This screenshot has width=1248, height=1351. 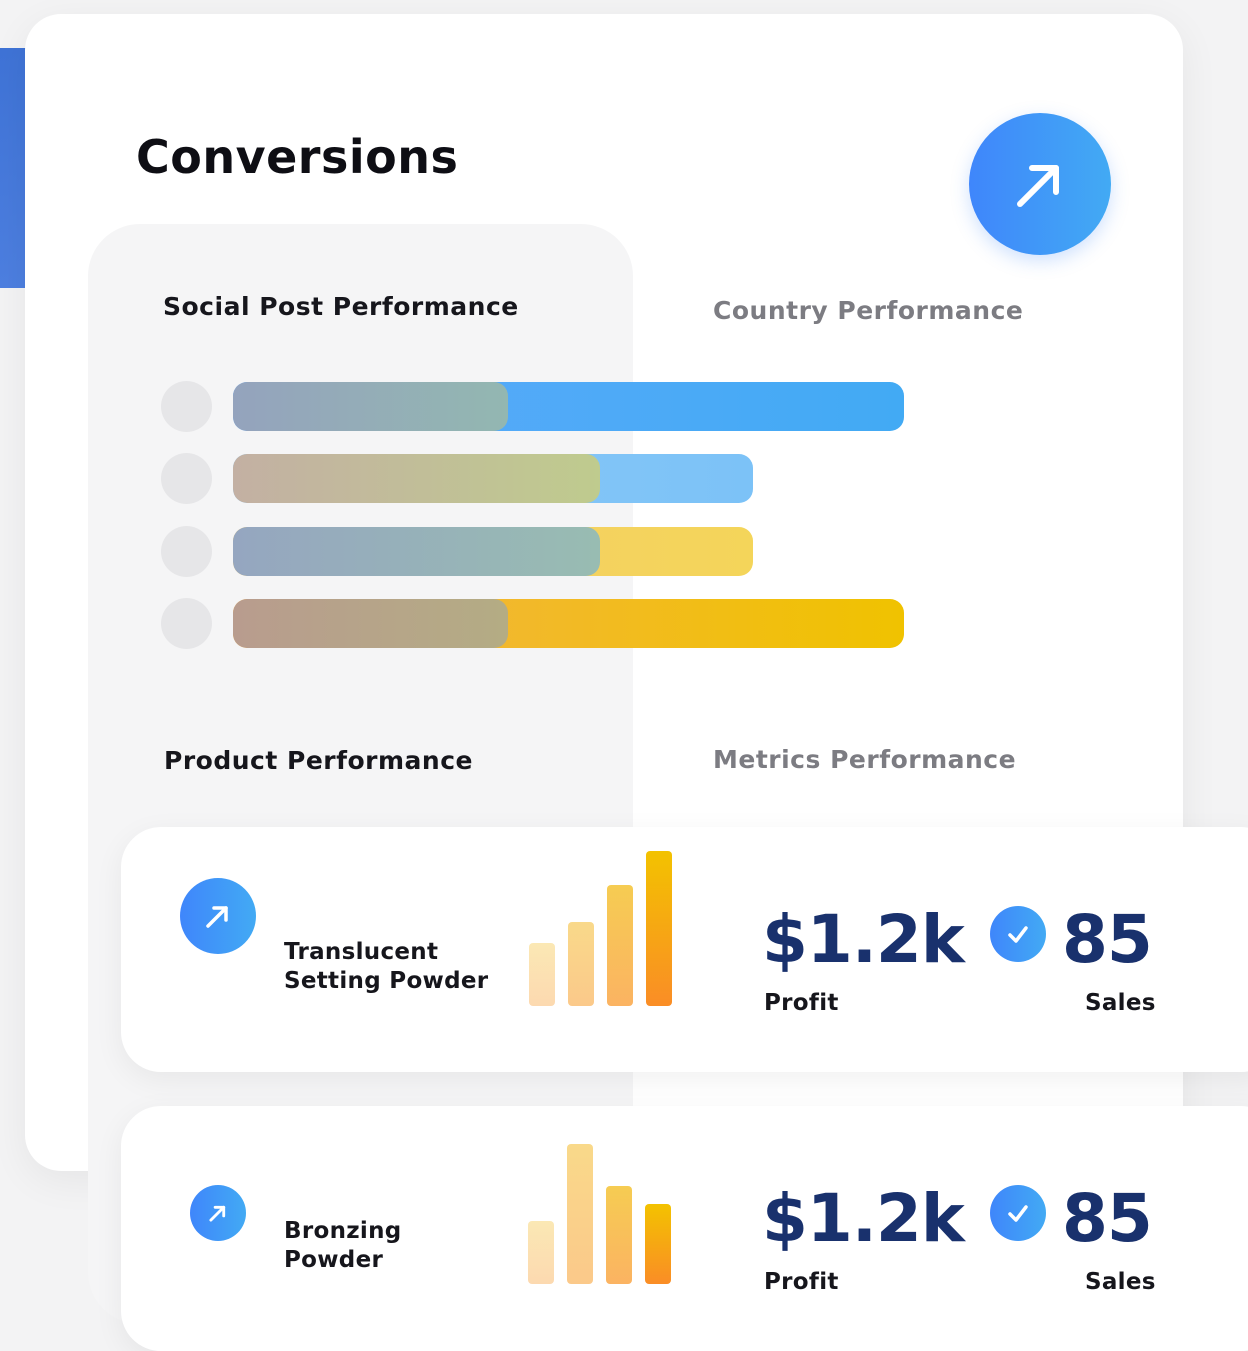 I want to click on product-name: Translucent Setting Powder, so click(x=386, y=966).